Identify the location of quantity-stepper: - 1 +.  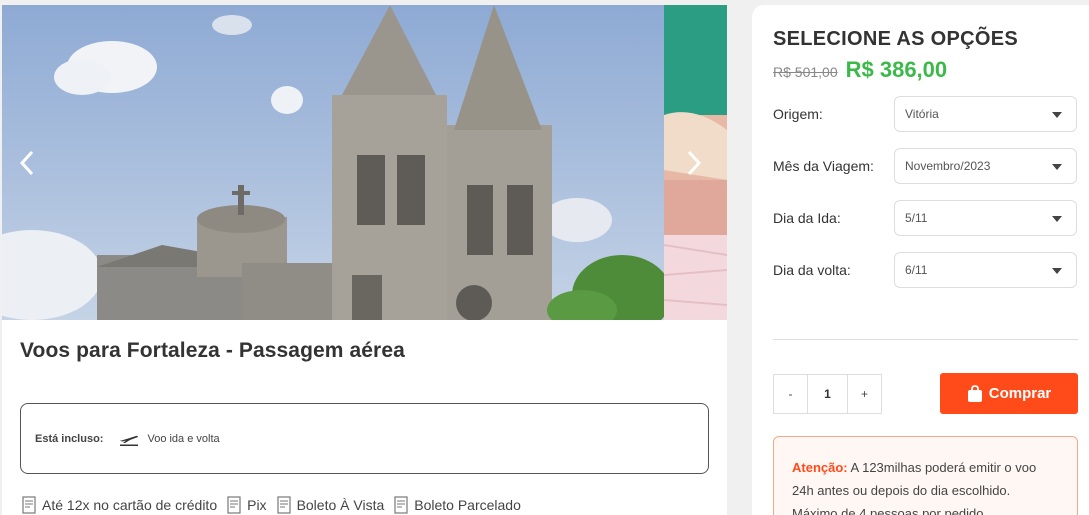
(827, 394).